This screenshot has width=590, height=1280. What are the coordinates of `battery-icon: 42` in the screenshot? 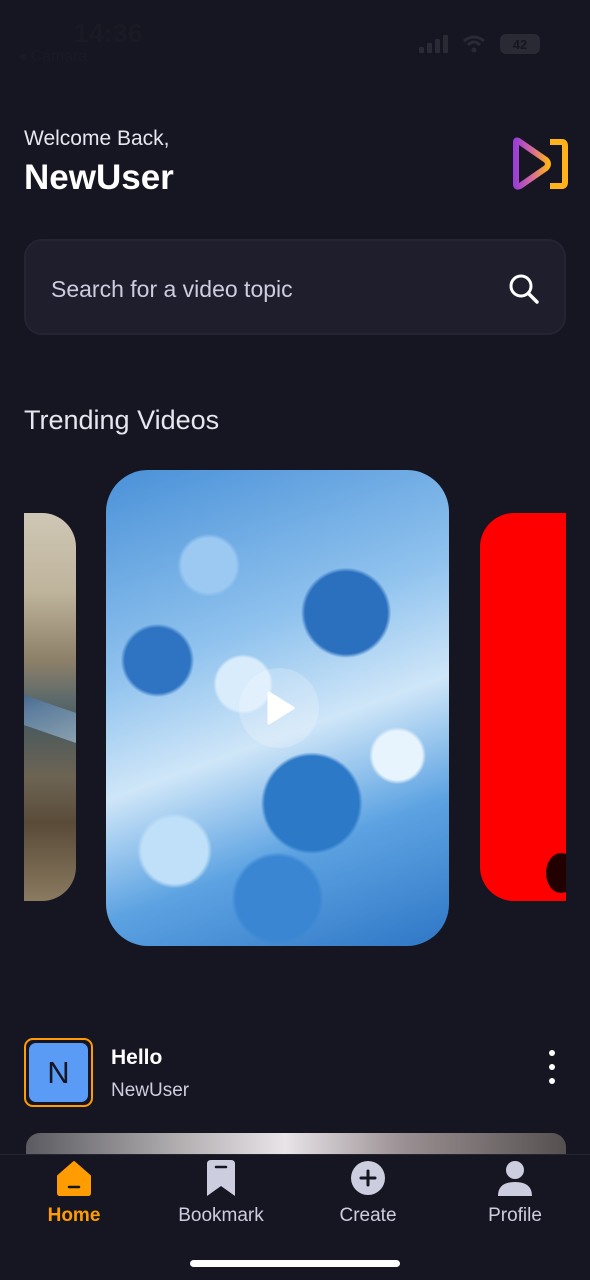 It's located at (520, 44).